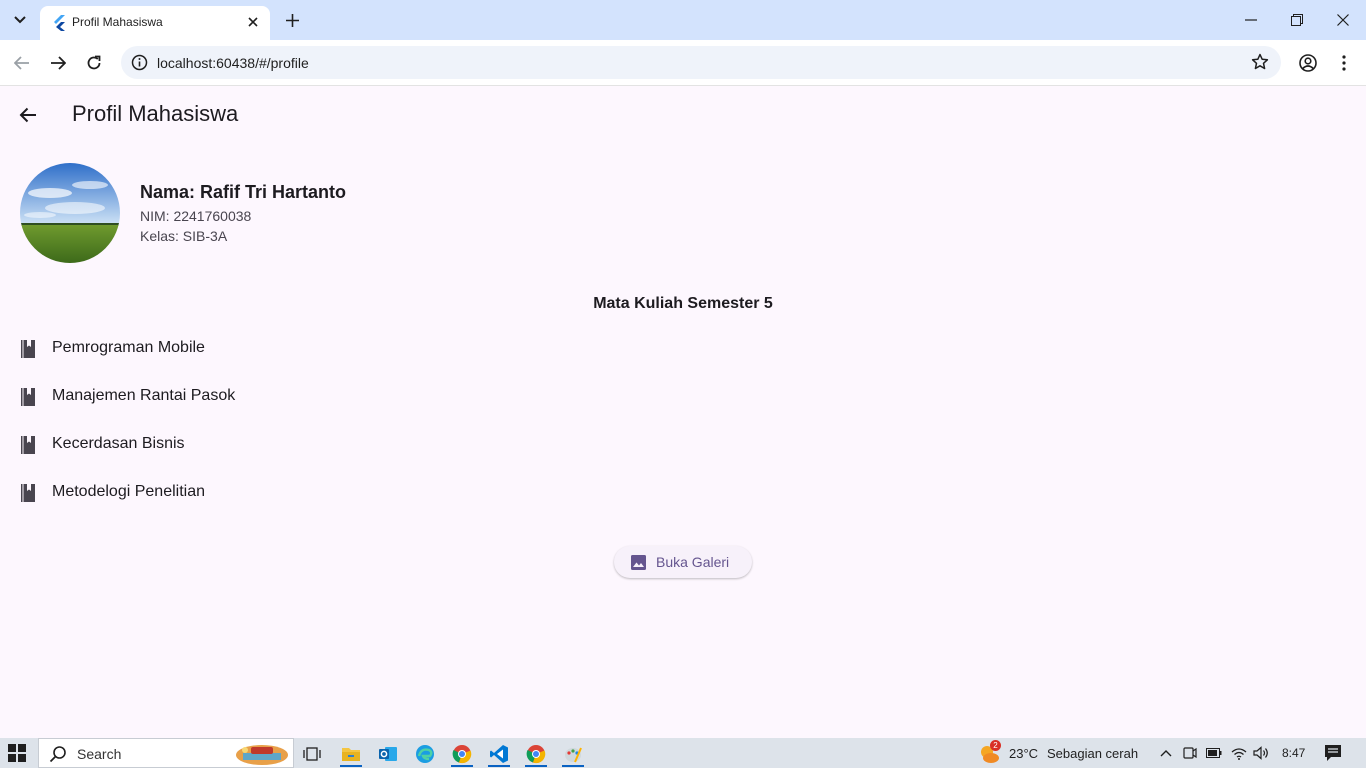  What do you see at coordinates (995, 745) in the screenshot?
I see `weather-notification-badge: 2` at bounding box center [995, 745].